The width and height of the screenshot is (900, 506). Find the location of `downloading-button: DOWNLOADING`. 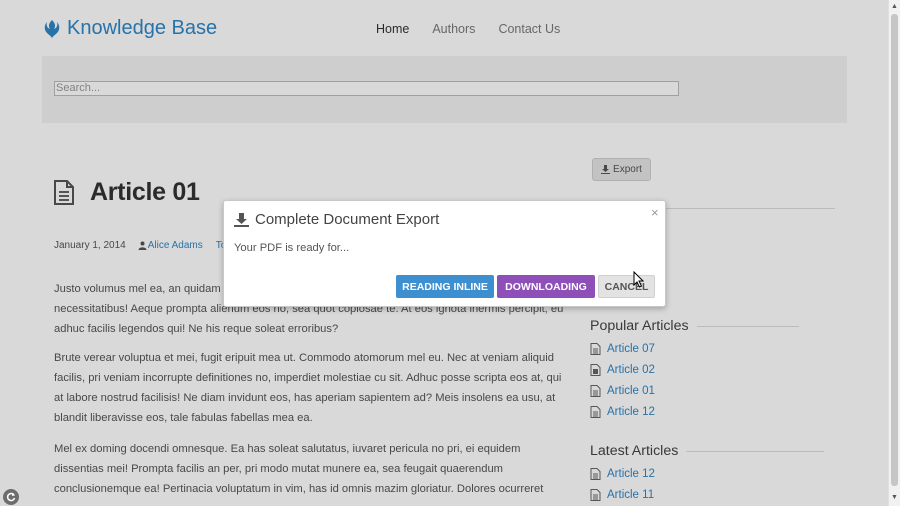

downloading-button: DOWNLOADING is located at coordinates (546, 286).